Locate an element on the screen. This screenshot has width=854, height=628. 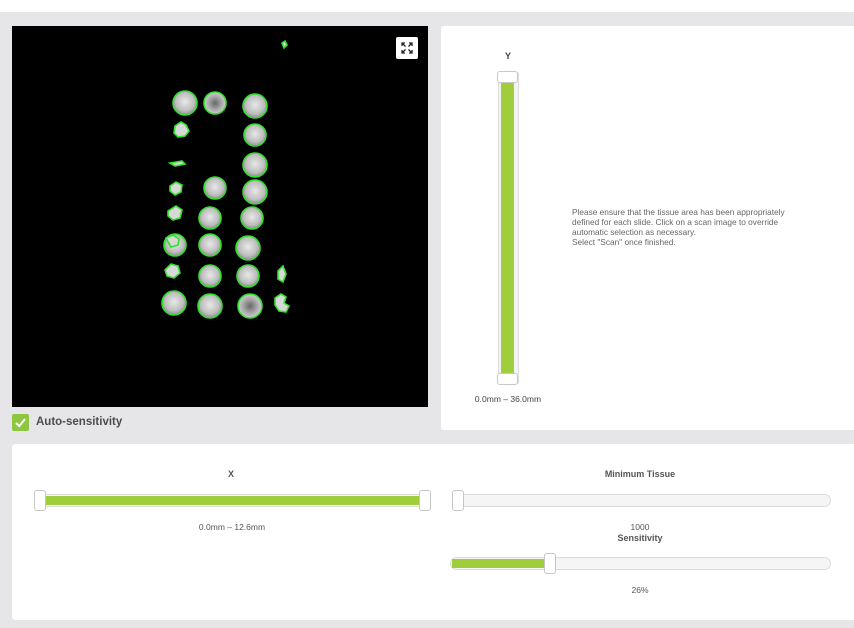
x-range-value: 0.0mm – 12.6mm is located at coordinates (232, 527).